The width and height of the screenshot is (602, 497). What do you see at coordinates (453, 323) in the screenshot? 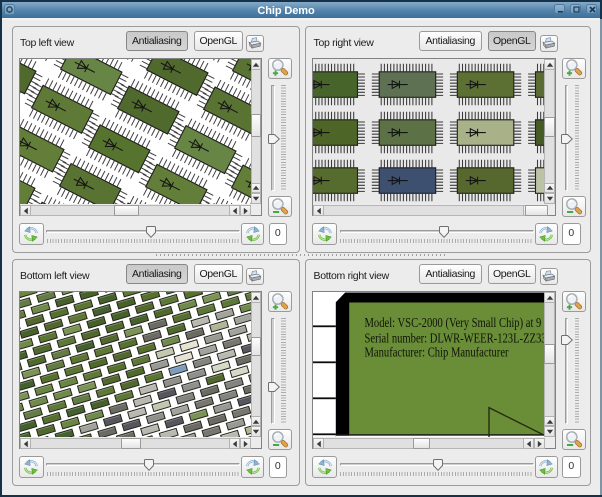
I see `svg-text:Model: VSC-2000 (Very Small Ch: Model: VSC-2000 (Very Small Chip) at 9` at bounding box center [453, 323].